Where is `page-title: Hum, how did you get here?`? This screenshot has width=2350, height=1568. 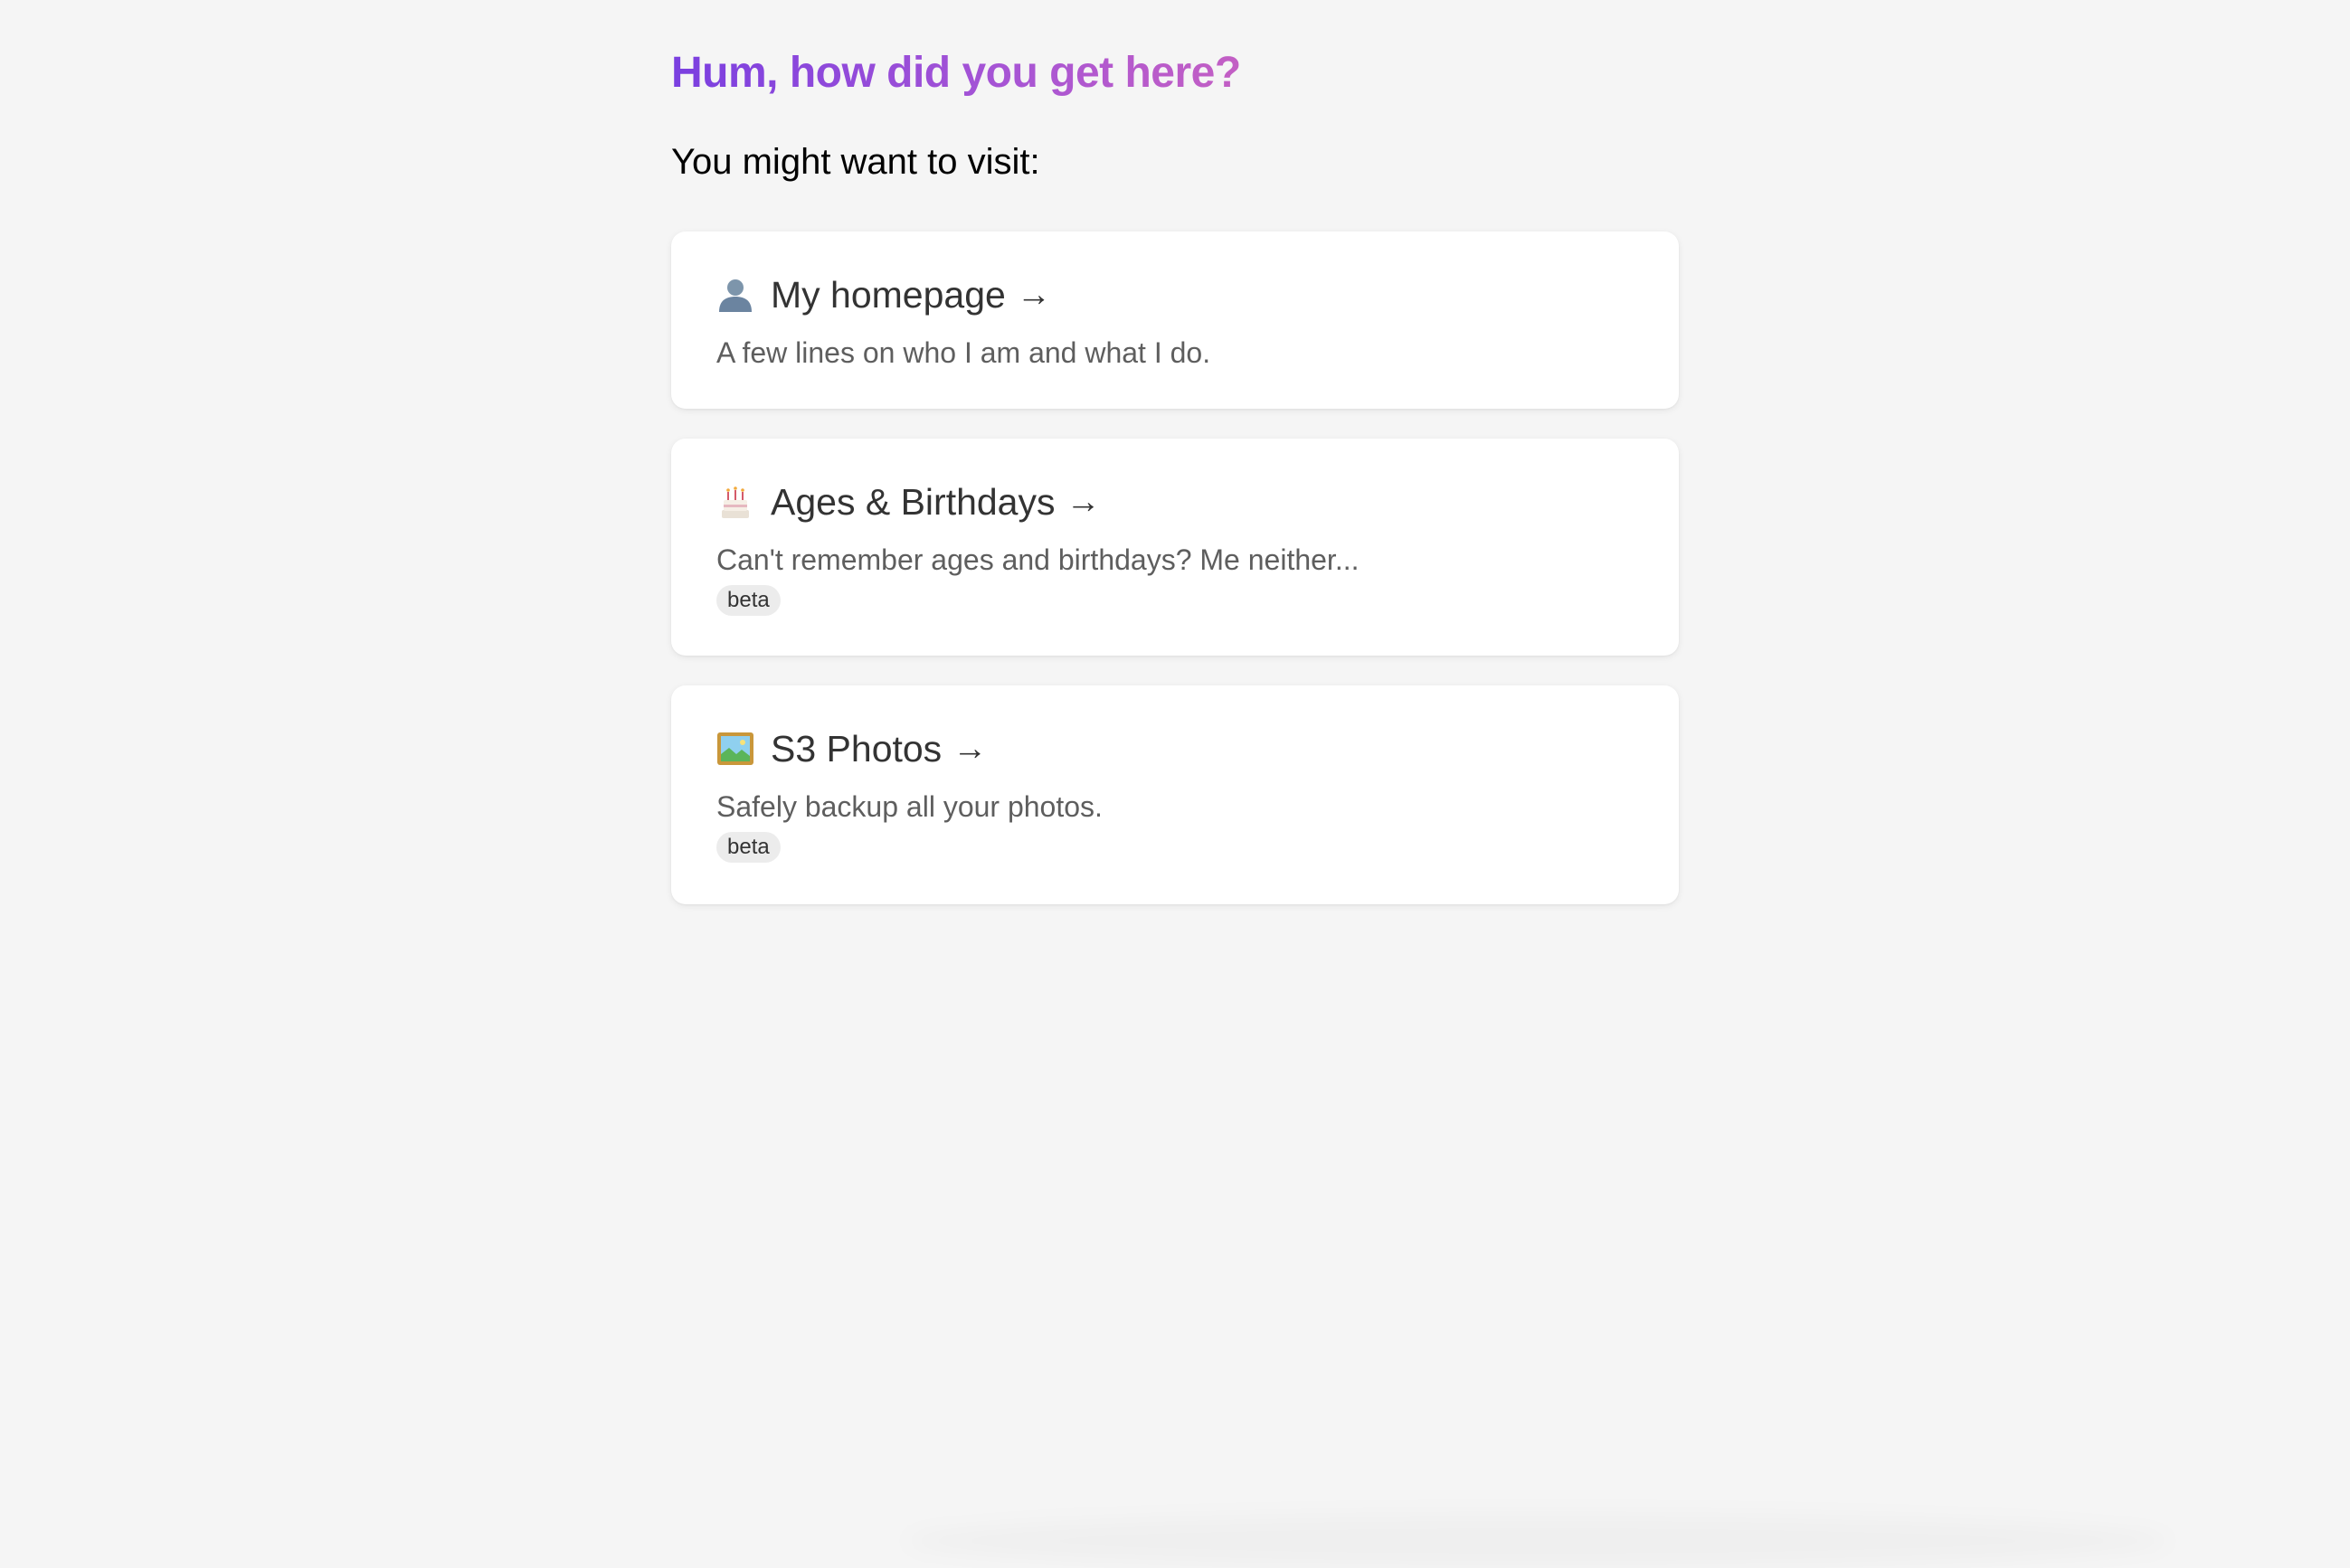 page-title: Hum, how did you get here? is located at coordinates (956, 73).